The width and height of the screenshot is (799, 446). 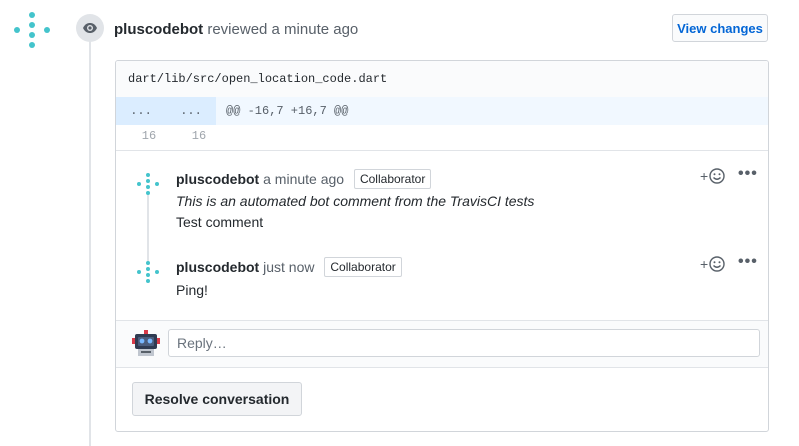 I want to click on resolve-conversation-button: Resolve conversation, so click(x=217, y=399).